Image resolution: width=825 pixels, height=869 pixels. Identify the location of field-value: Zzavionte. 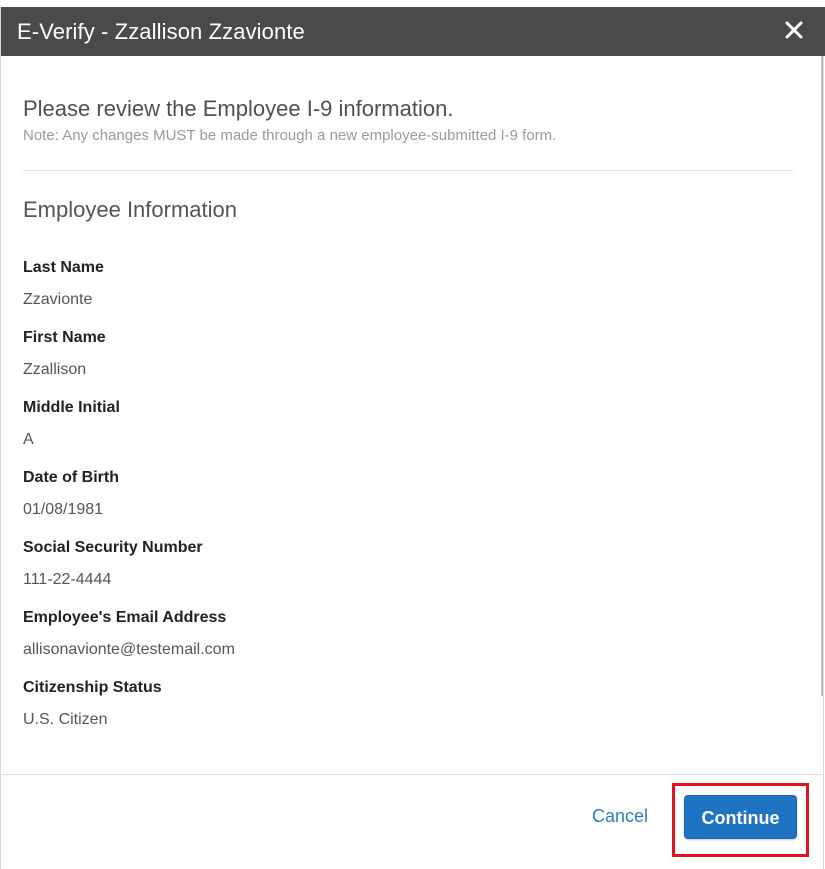
(58, 299).